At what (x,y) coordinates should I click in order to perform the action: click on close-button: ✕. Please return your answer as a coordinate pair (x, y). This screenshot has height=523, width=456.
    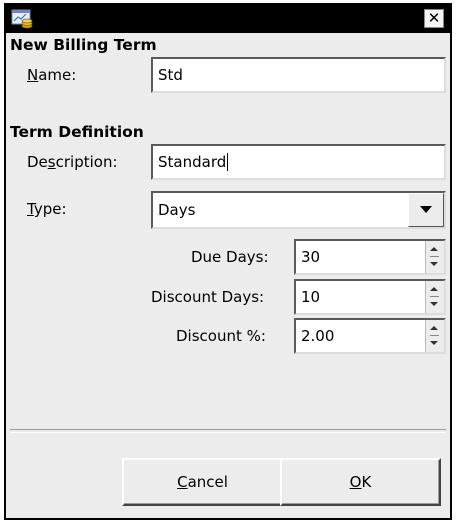
    Looking at the image, I should click on (434, 18).